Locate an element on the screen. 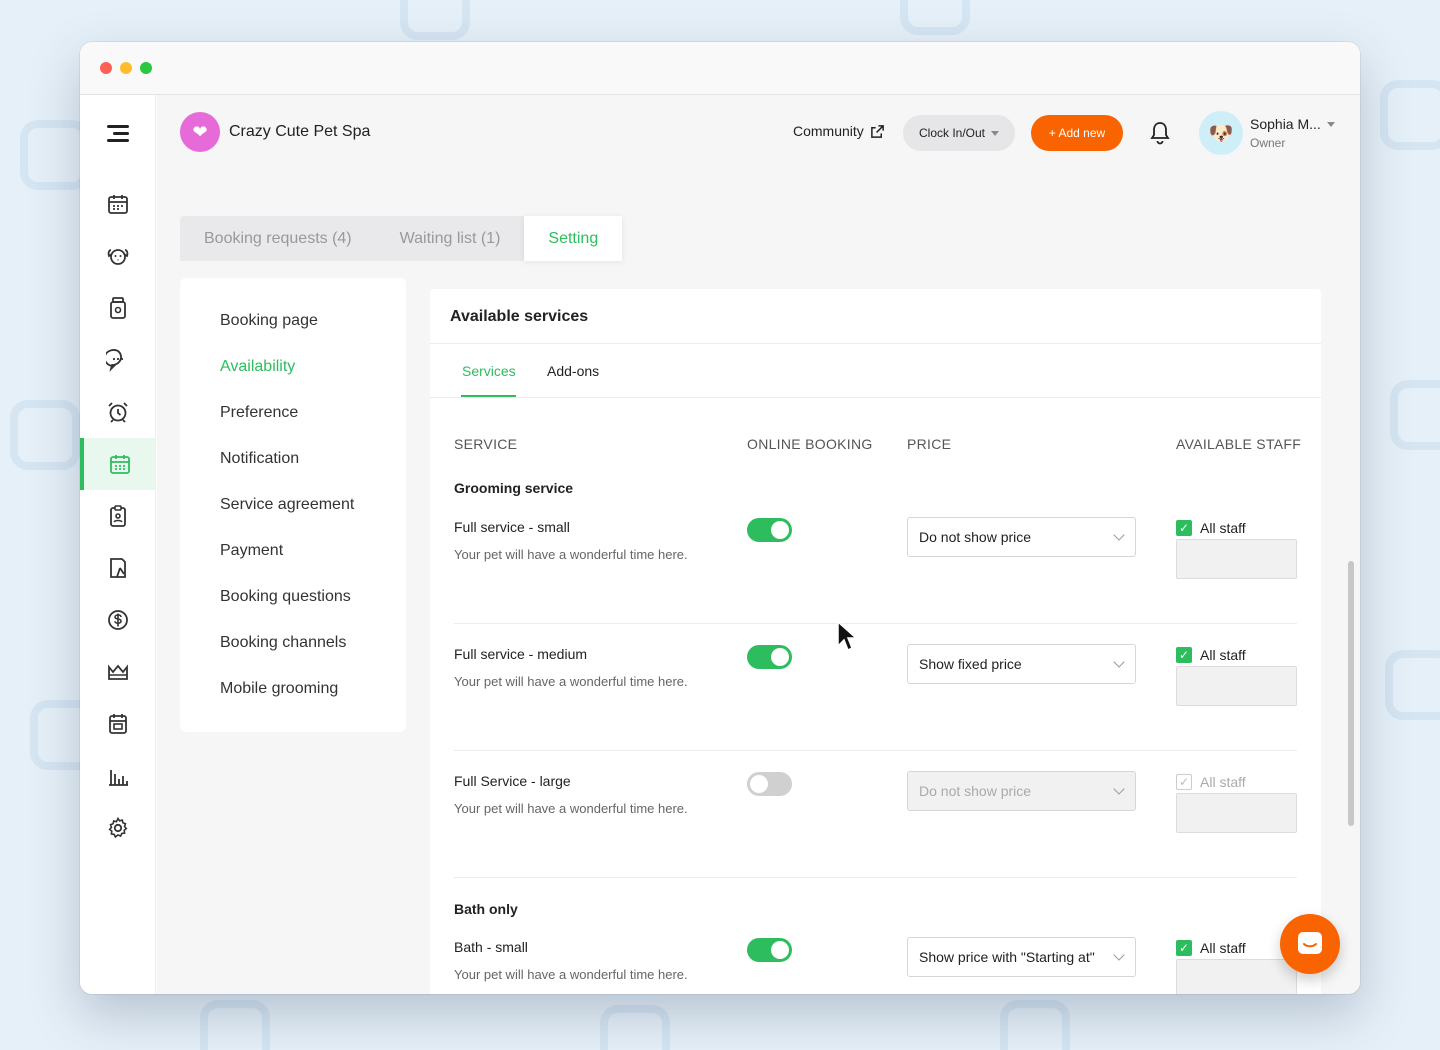  clock-in-out-button: Clock In/Out is located at coordinates (959, 133).